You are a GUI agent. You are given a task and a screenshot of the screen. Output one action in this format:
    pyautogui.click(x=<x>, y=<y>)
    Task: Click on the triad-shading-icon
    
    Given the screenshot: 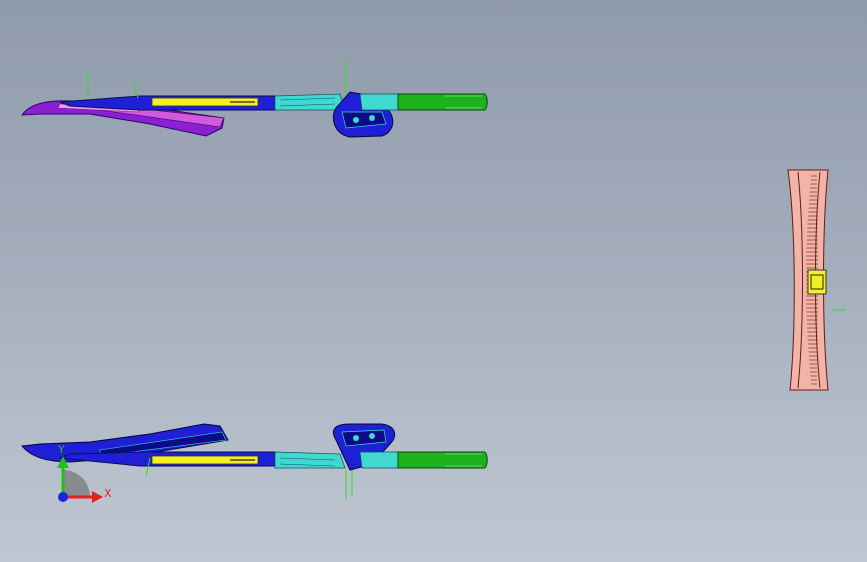 What is the action you would take?
    pyautogui.click(x=76, y=483)
    